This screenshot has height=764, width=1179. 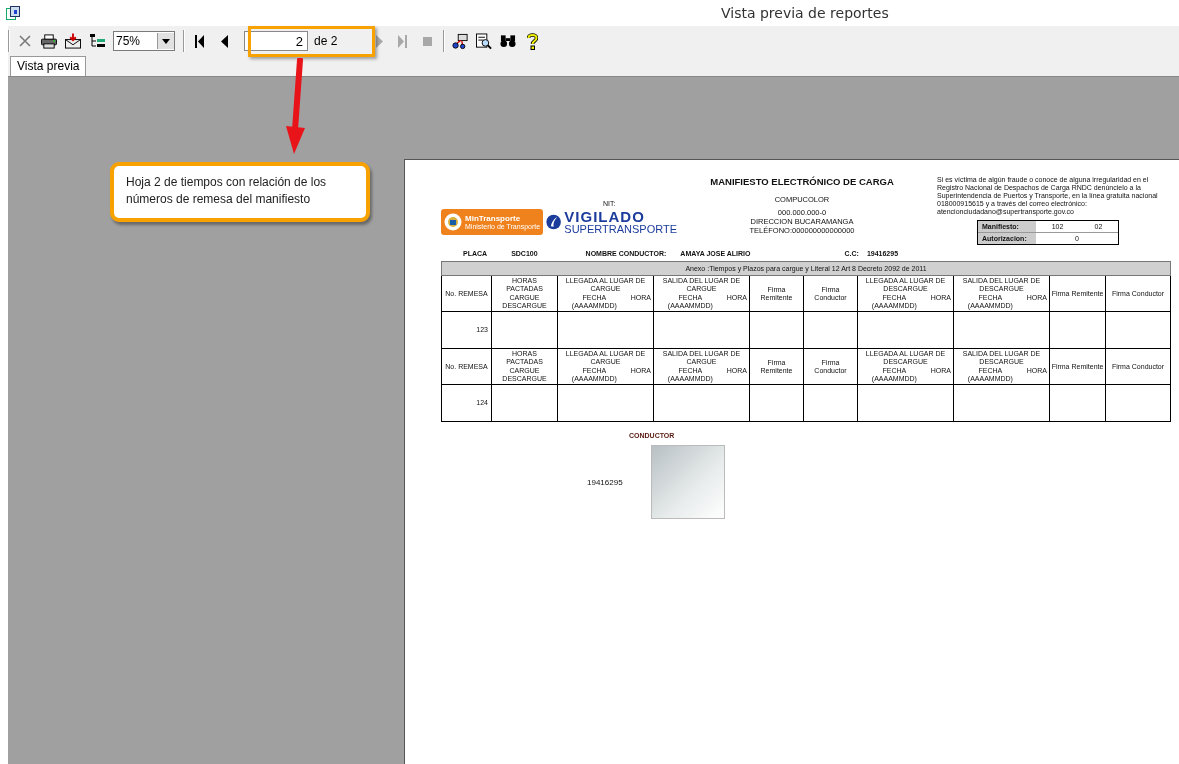 I want to click on previous-page-icon, so click(x=224, y=41).